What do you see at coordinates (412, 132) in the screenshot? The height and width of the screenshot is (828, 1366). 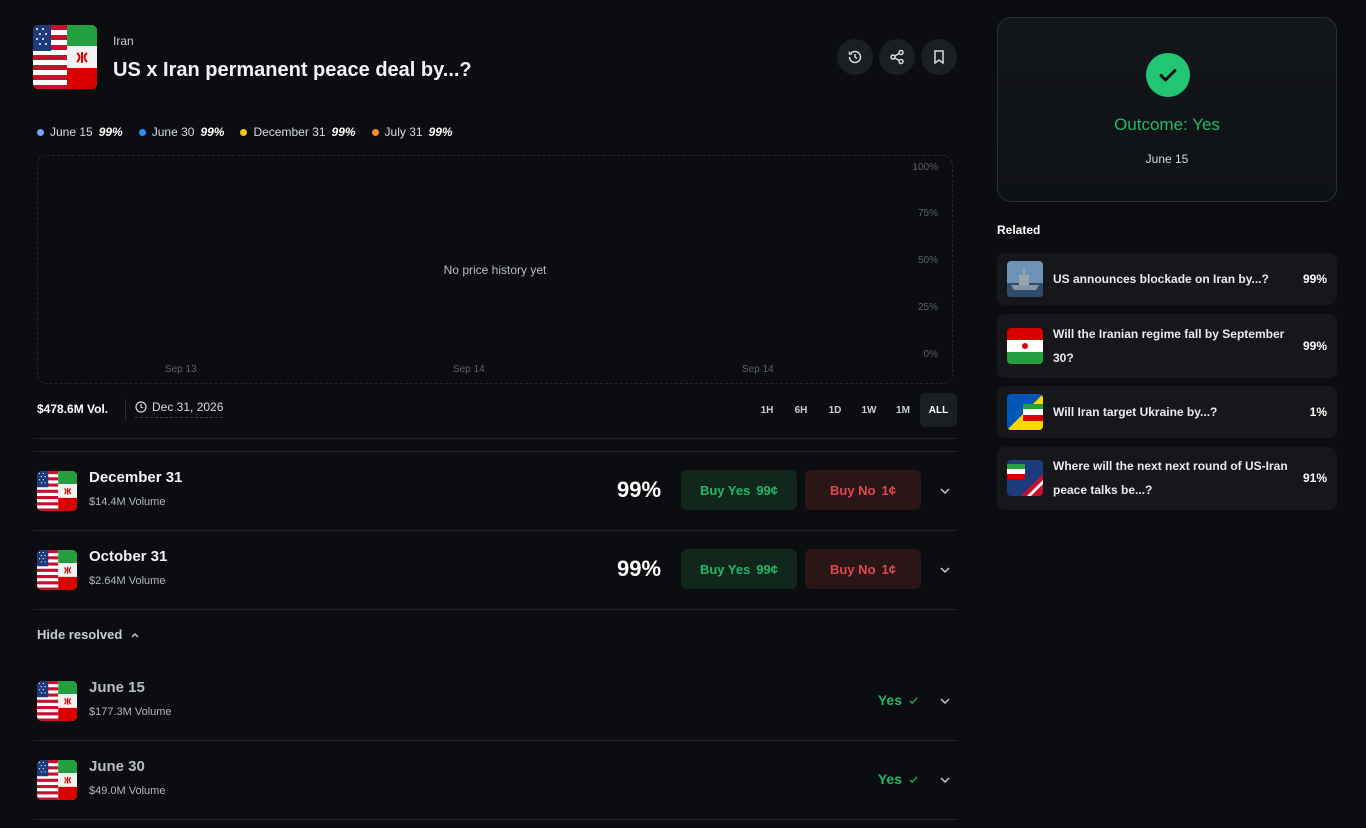 I see `legend-item: July 31 99%` at bounding box center [412, 132].